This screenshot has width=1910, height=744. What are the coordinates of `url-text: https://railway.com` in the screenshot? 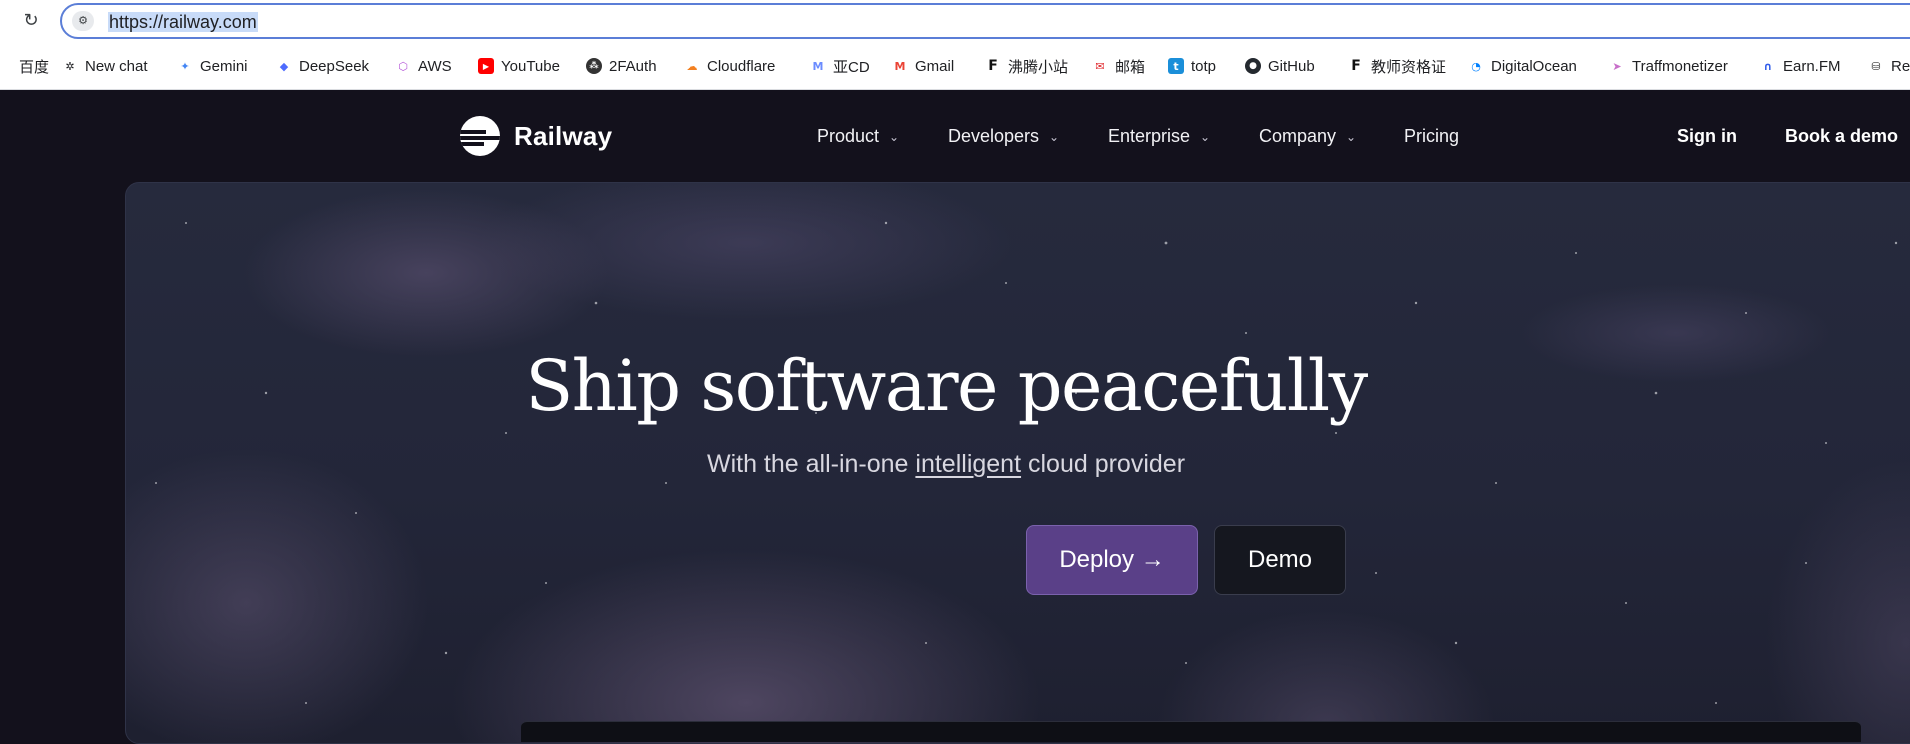 It's located at (183, 22).